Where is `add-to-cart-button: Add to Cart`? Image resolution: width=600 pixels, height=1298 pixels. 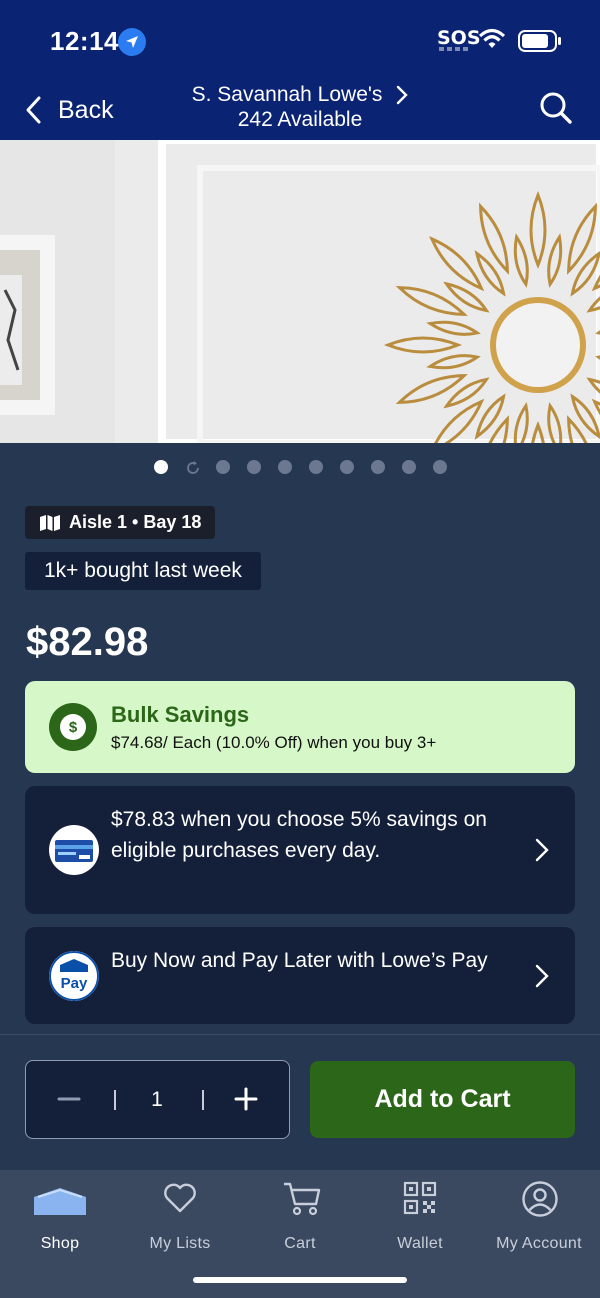
add-to-cart-button: Add to Cart is located at coordinates (442, 1099).